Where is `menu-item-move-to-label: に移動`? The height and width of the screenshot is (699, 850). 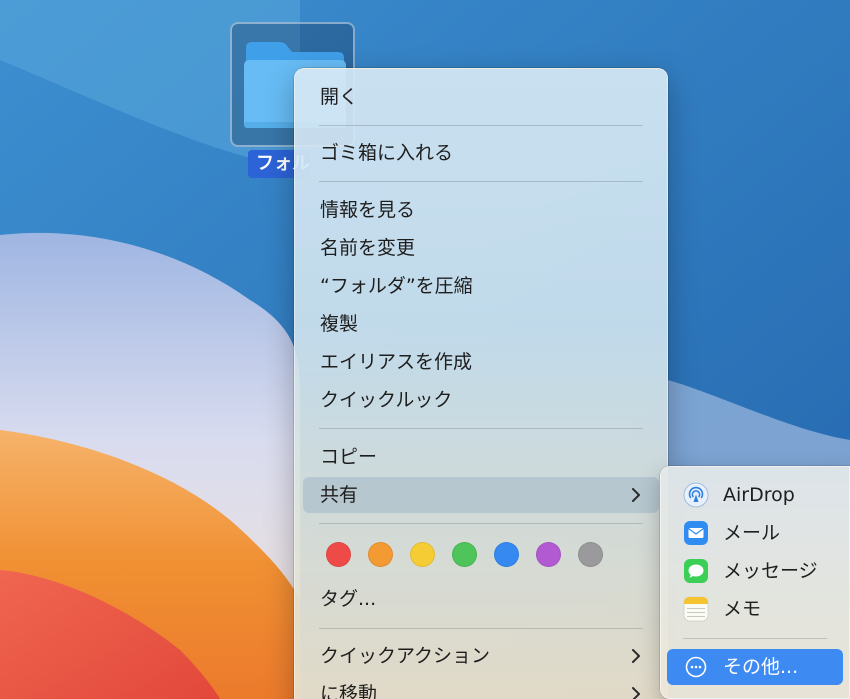 menu-item-move-to-label: に移動 is located at coordinates (349, 691).